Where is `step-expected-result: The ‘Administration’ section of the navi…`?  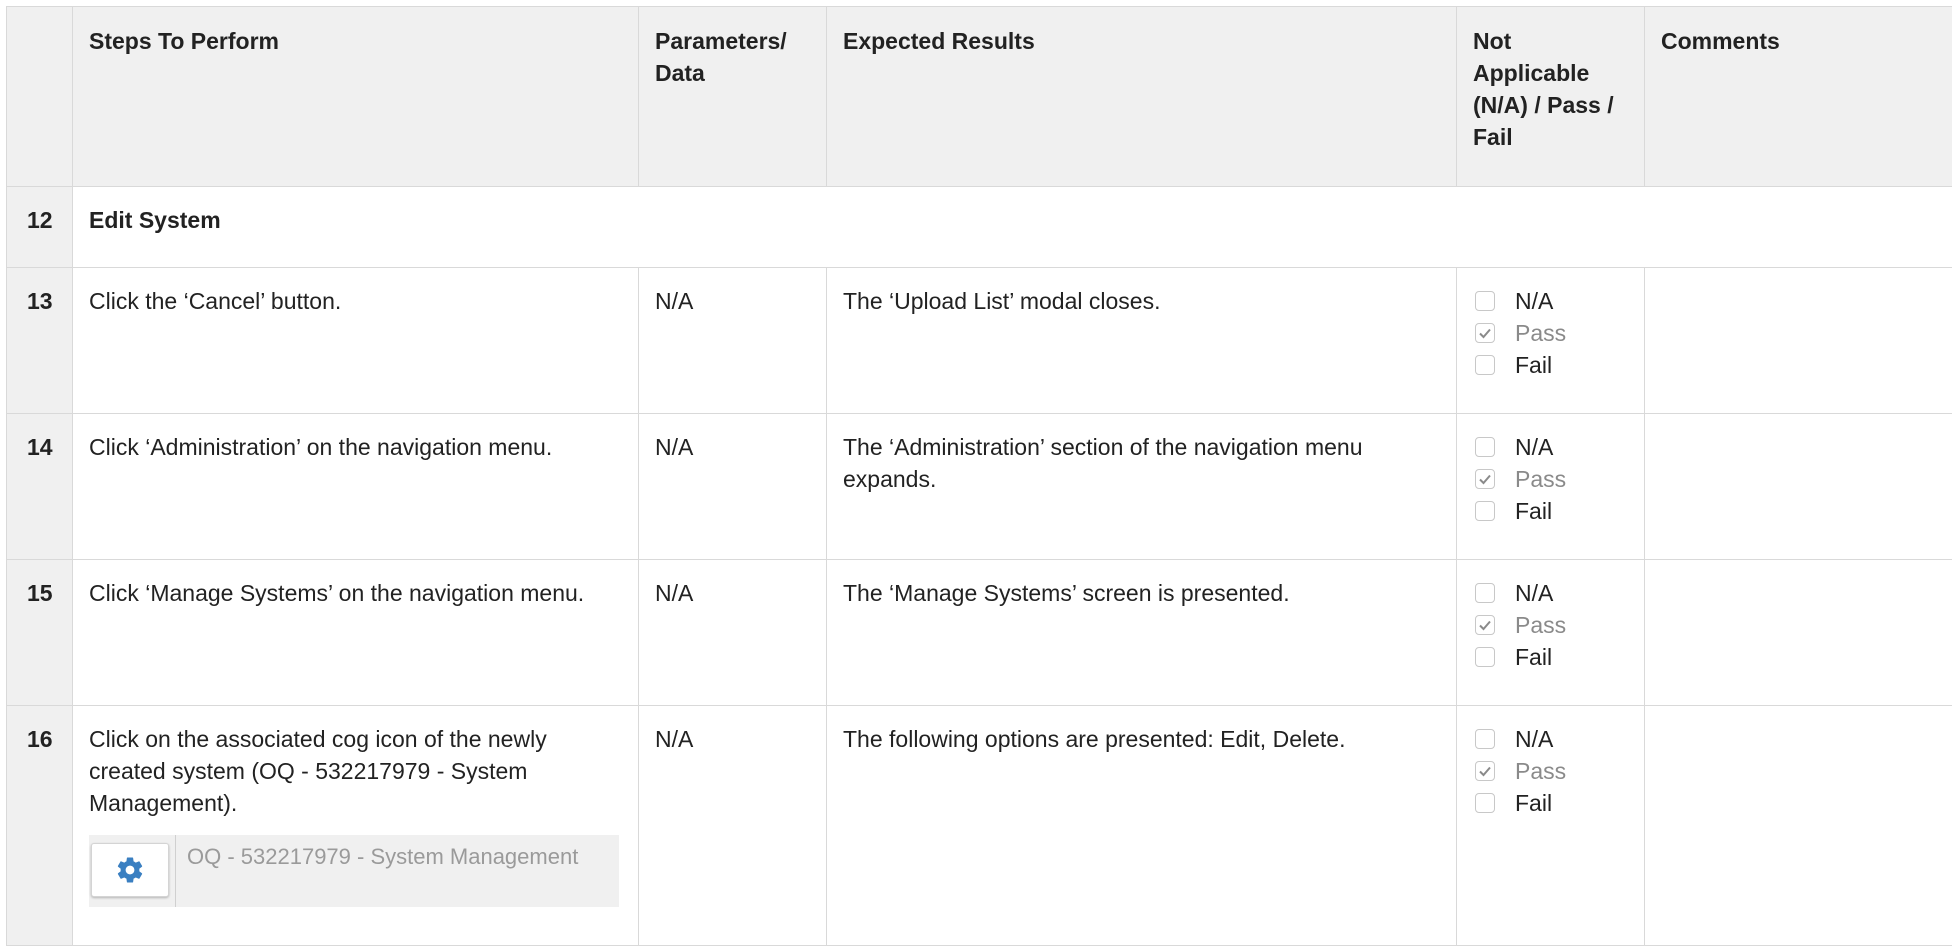
step-expected-result: The ‘Administration’ section of the navi… is located at coordinates (1142, 487).